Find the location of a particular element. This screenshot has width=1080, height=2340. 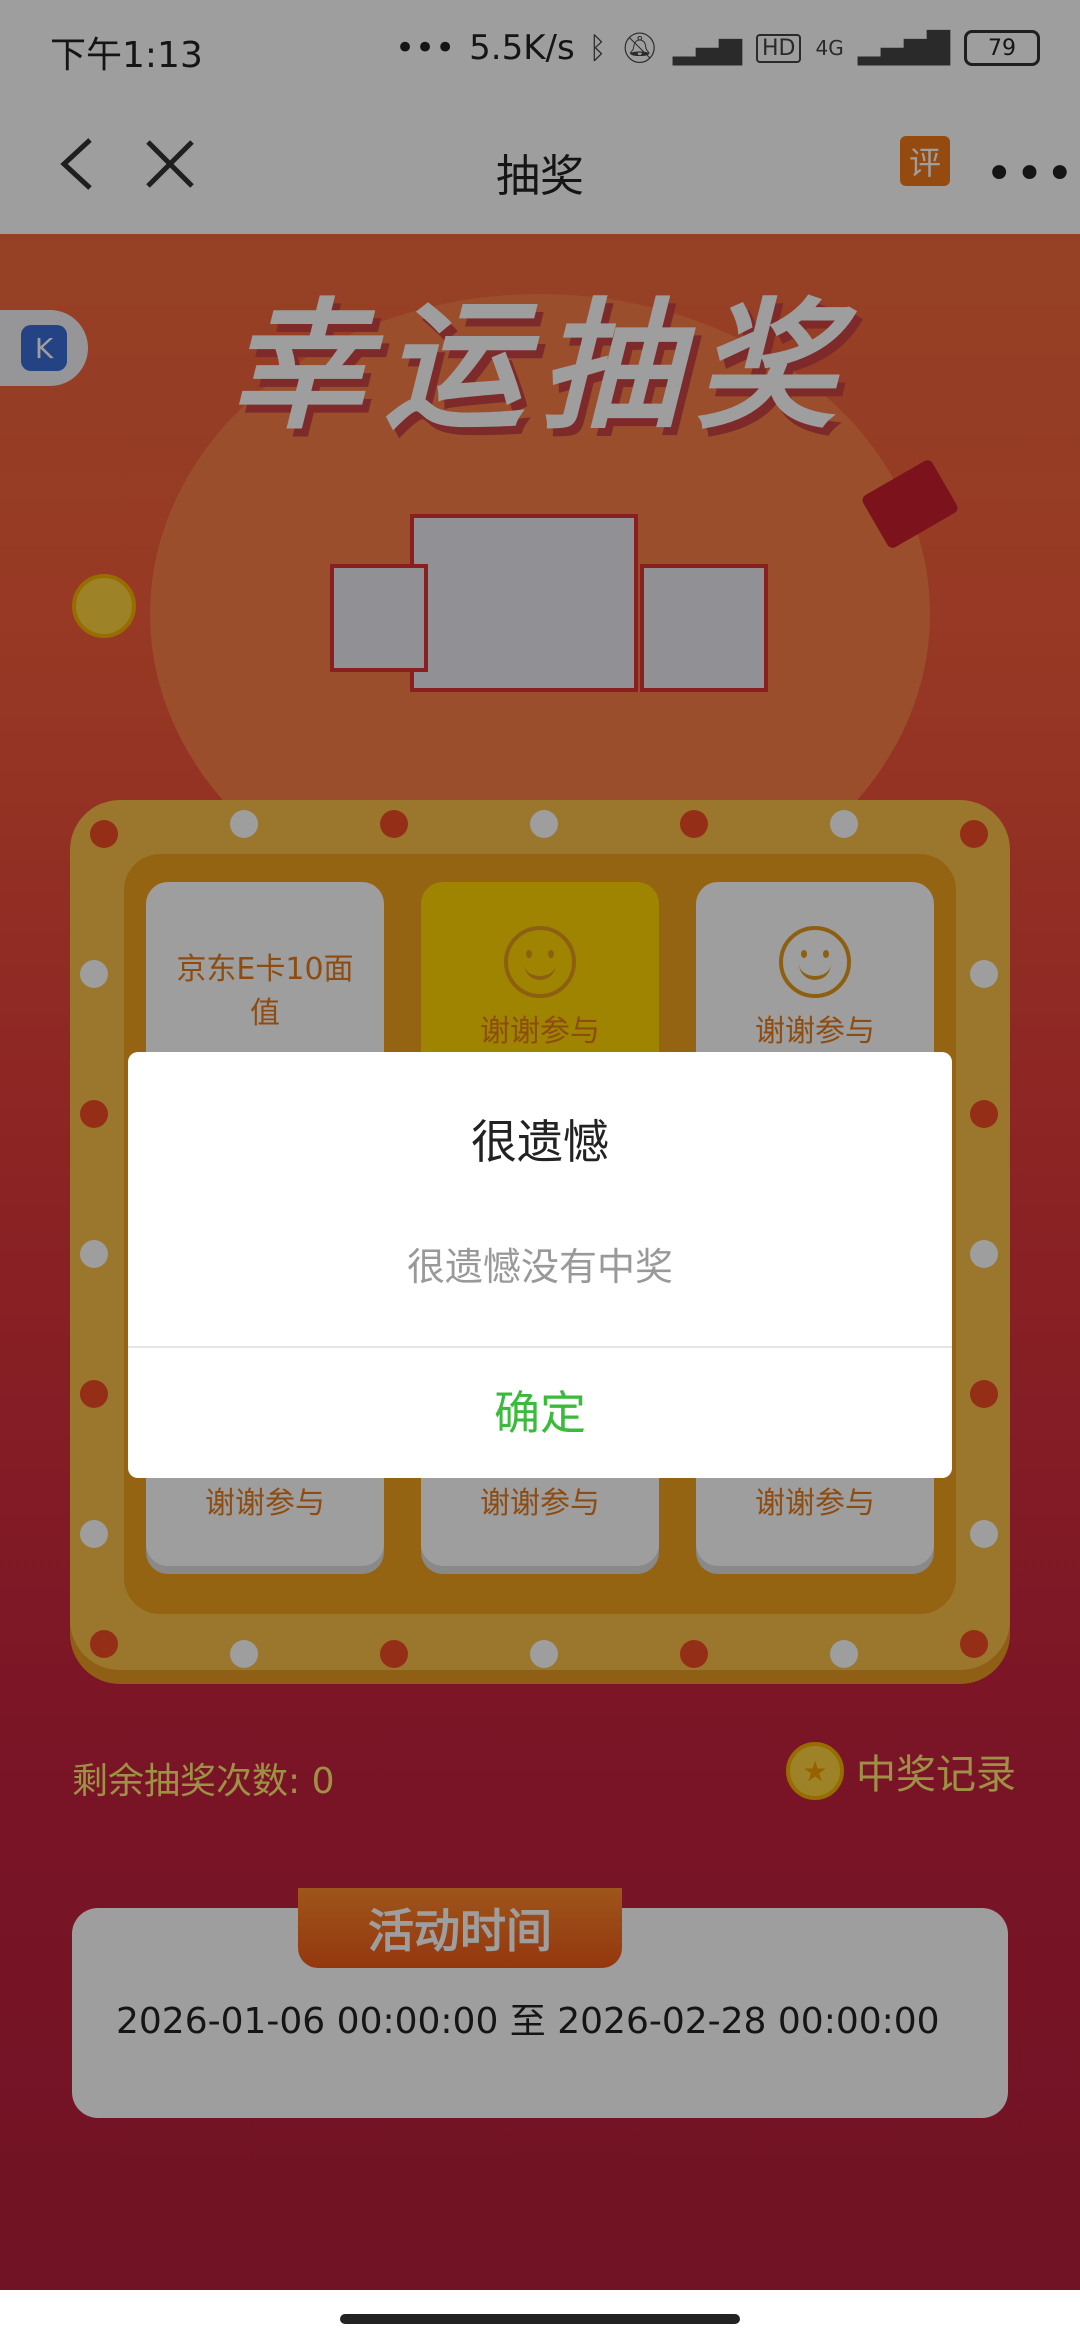

dialog-message: 很遗憾没有中奖 is located at coordinates (539, 1267).